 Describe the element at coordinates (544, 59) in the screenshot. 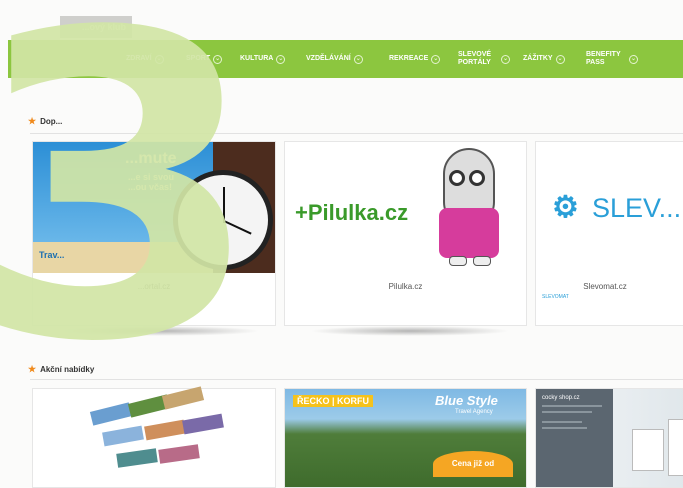

I see `nav-item-zazitky: ZÁŽITKY ⌄` at that location.